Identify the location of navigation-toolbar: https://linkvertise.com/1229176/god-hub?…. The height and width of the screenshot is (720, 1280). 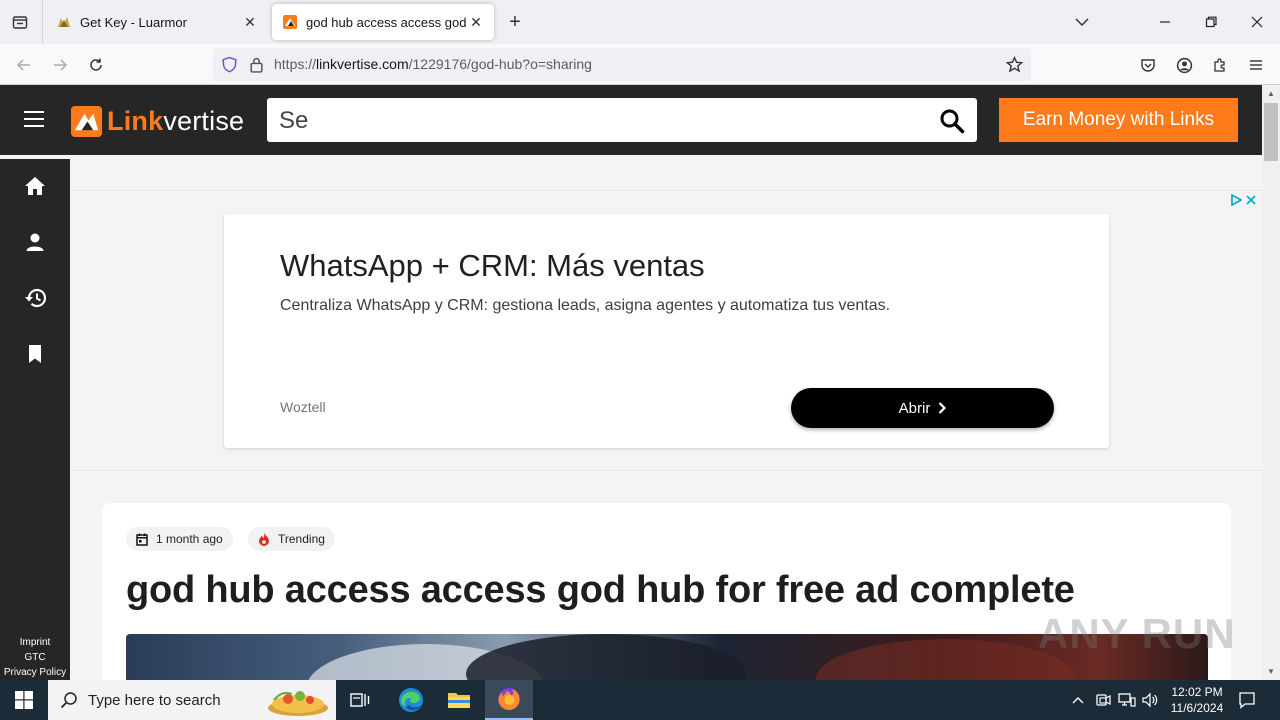
(640, 64).